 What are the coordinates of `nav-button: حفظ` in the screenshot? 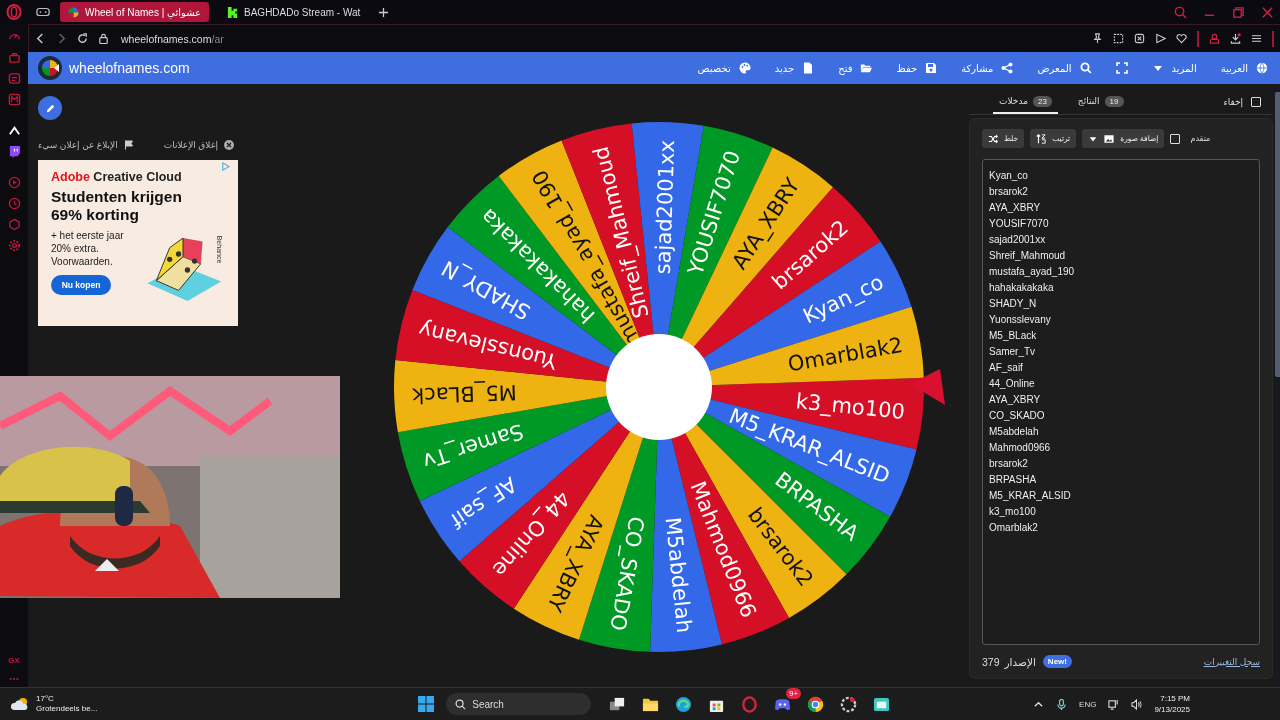 It's located at (917, 68).